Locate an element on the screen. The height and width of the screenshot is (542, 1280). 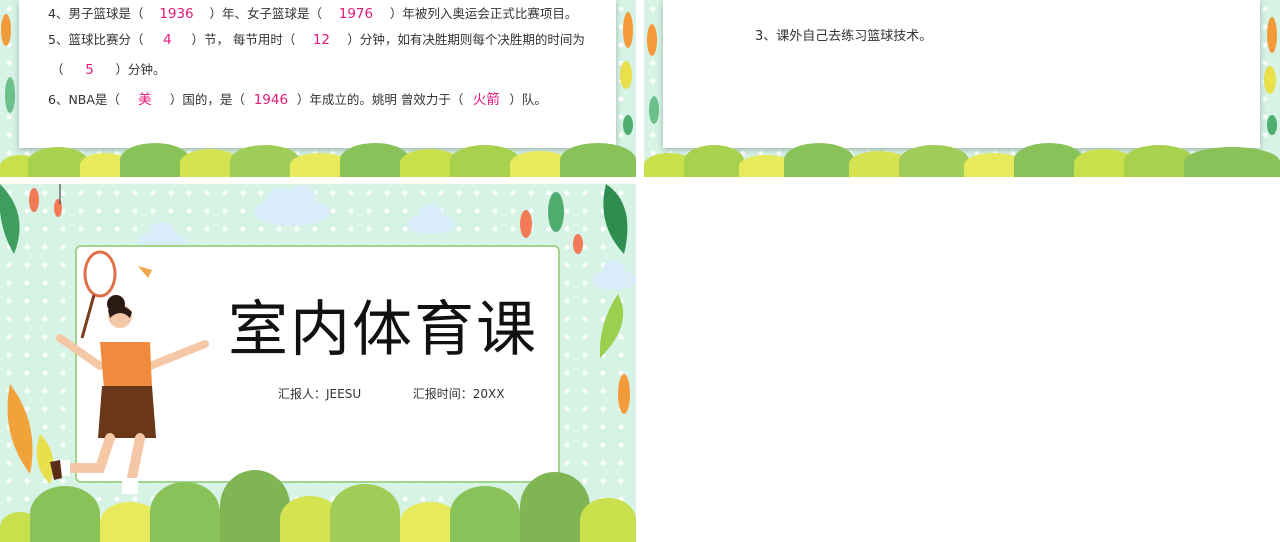
reporter-label: 汇报人：JEESU is located at coordinates (320, 394).